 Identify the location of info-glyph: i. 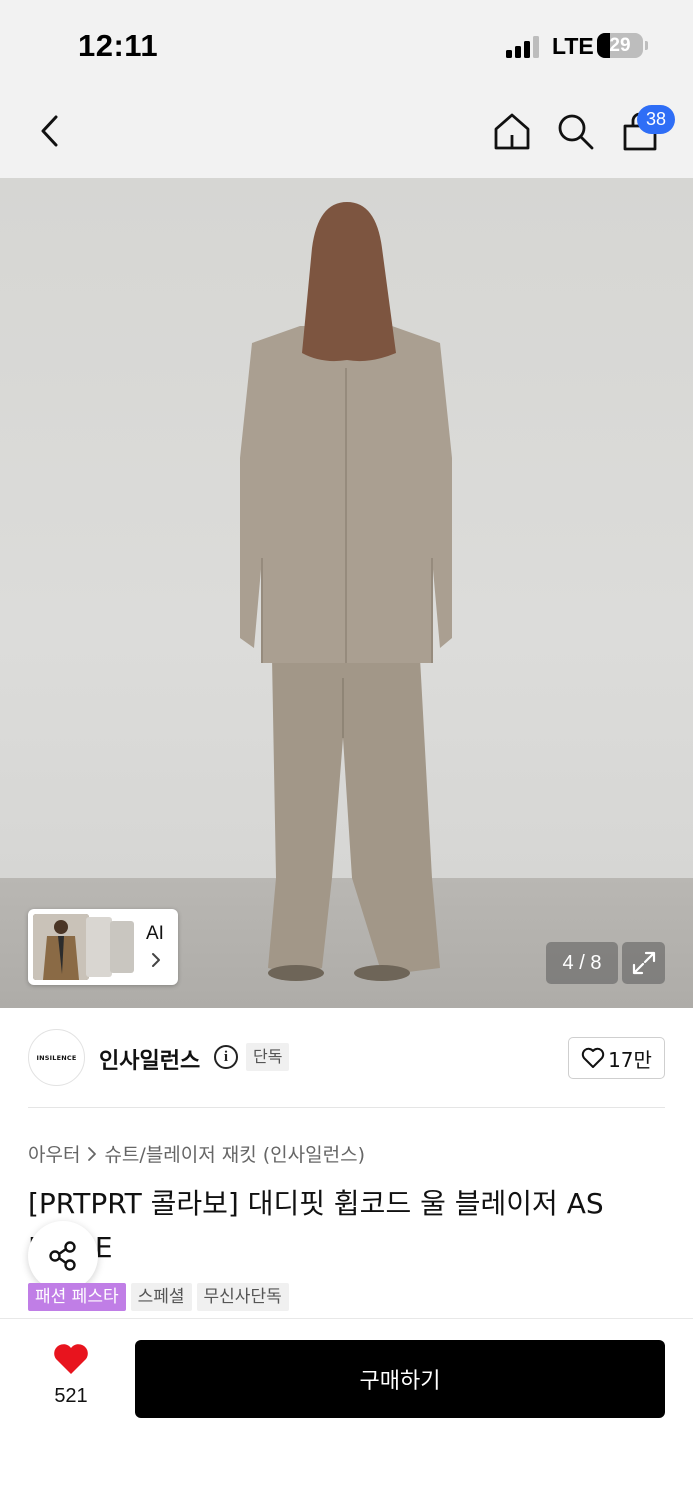
(226, 1056).